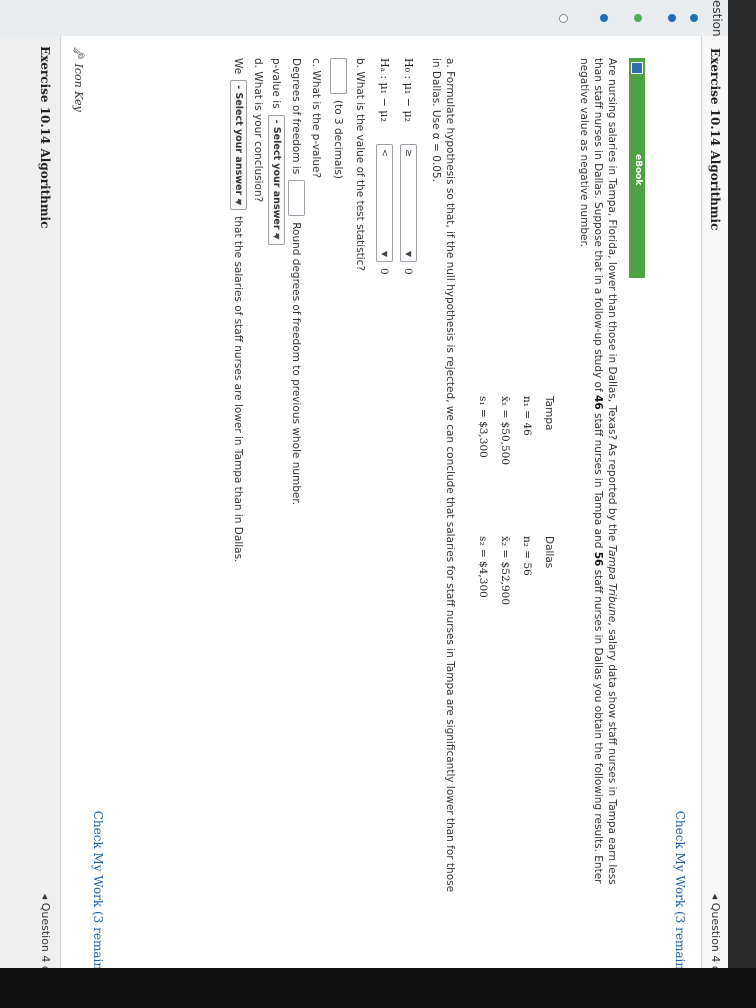 This screenshot has height=1008, width=756. Describe the element at coordinates (436, 120) in the screenshot. I see `part-a-text-2: in Dallas. Use α = 0.05.` at that location.